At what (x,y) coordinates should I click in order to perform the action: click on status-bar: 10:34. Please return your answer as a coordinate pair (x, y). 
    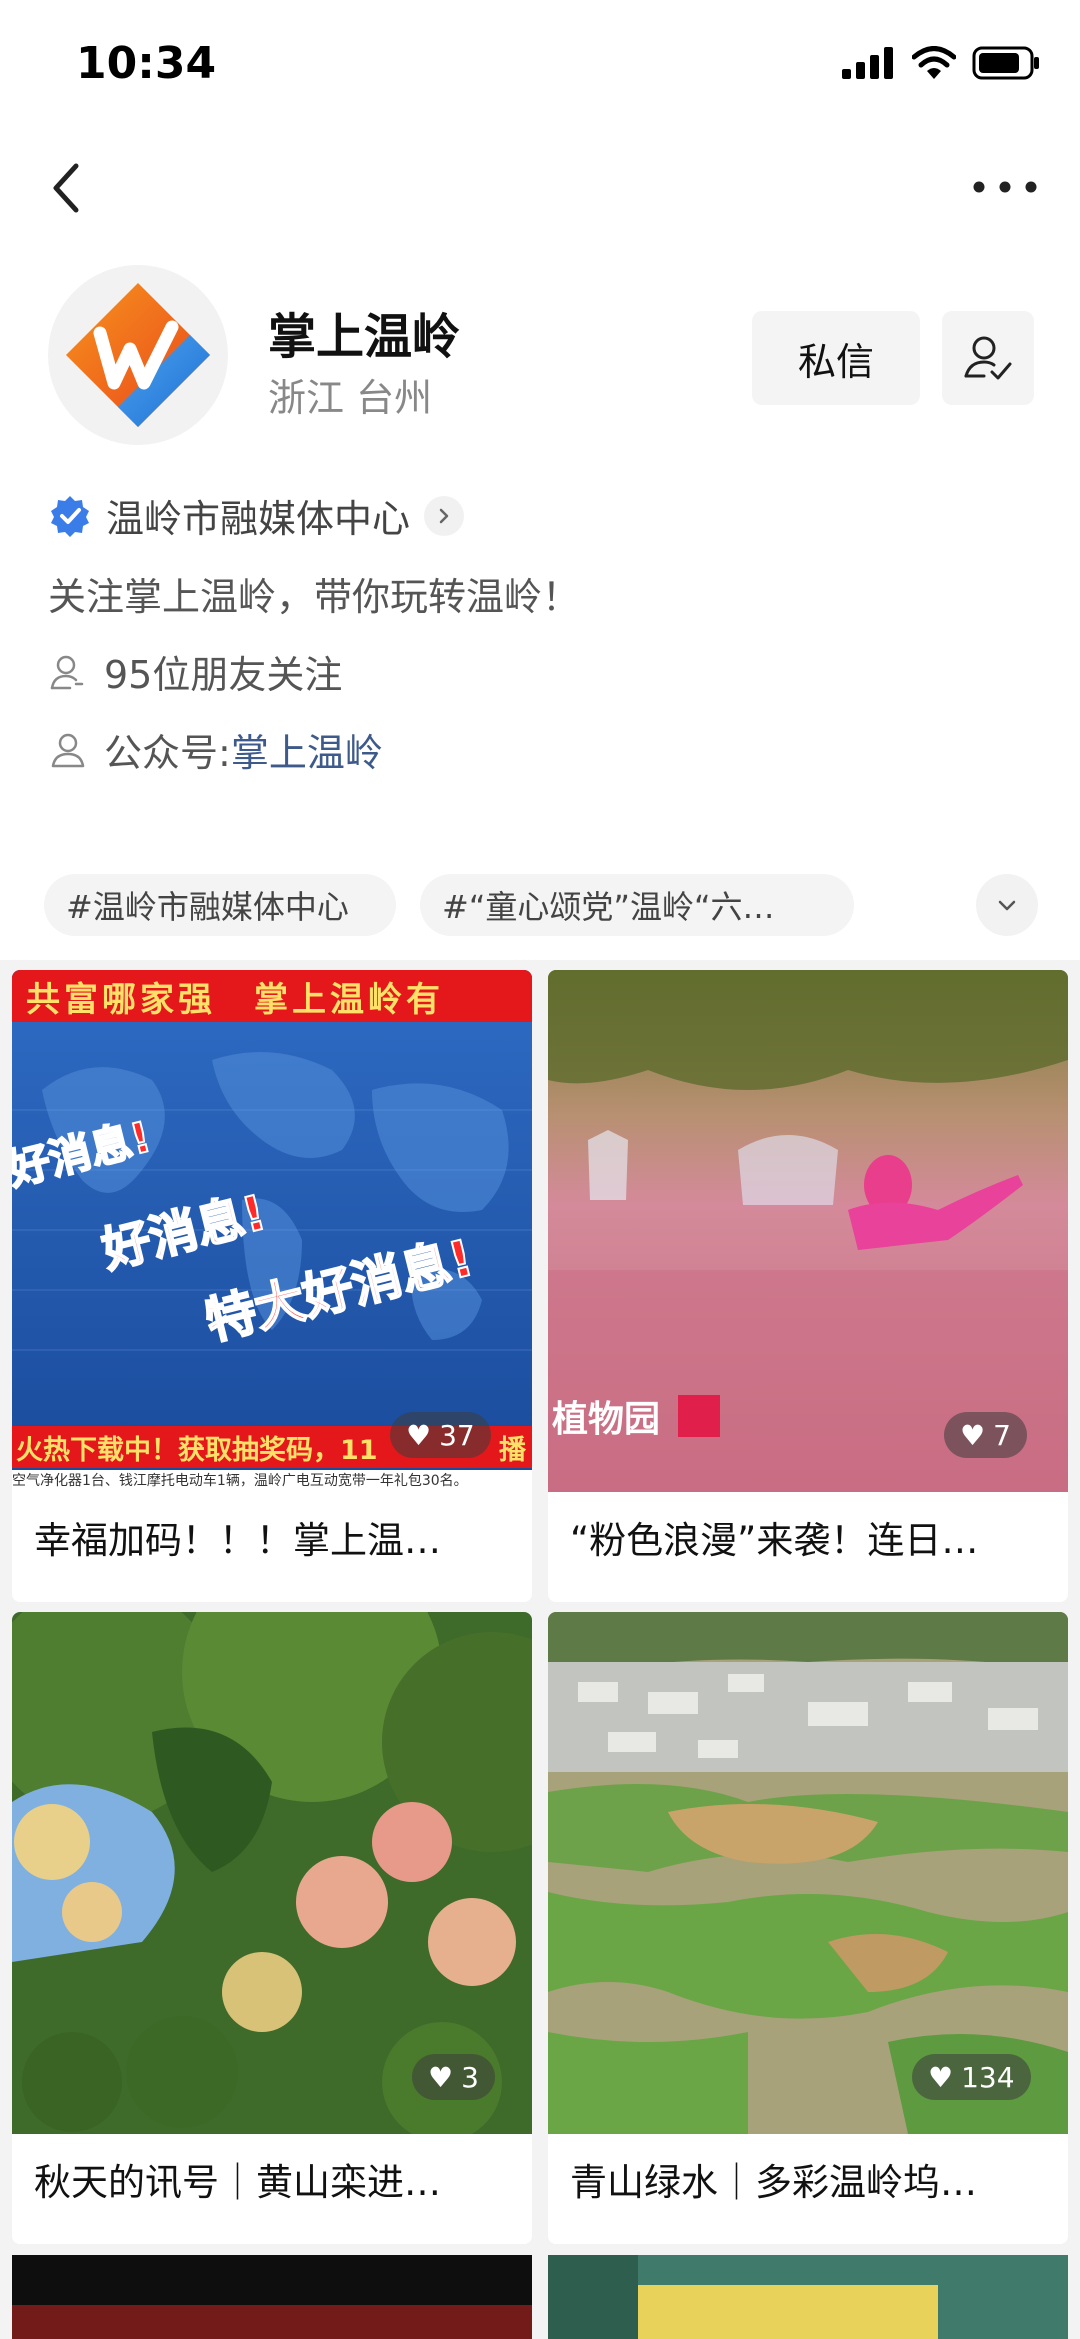
    Looking at the image, I should click on (540, 65).